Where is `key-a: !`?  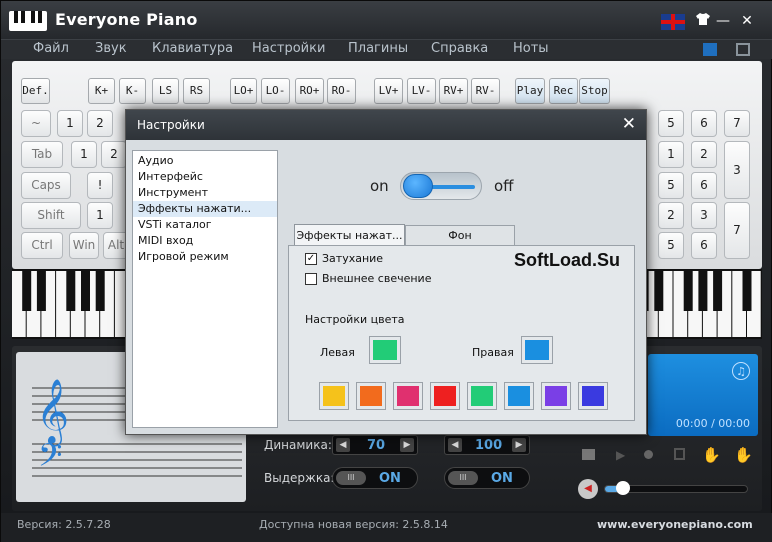
key-a: ! is located at coordinates (100, 185).